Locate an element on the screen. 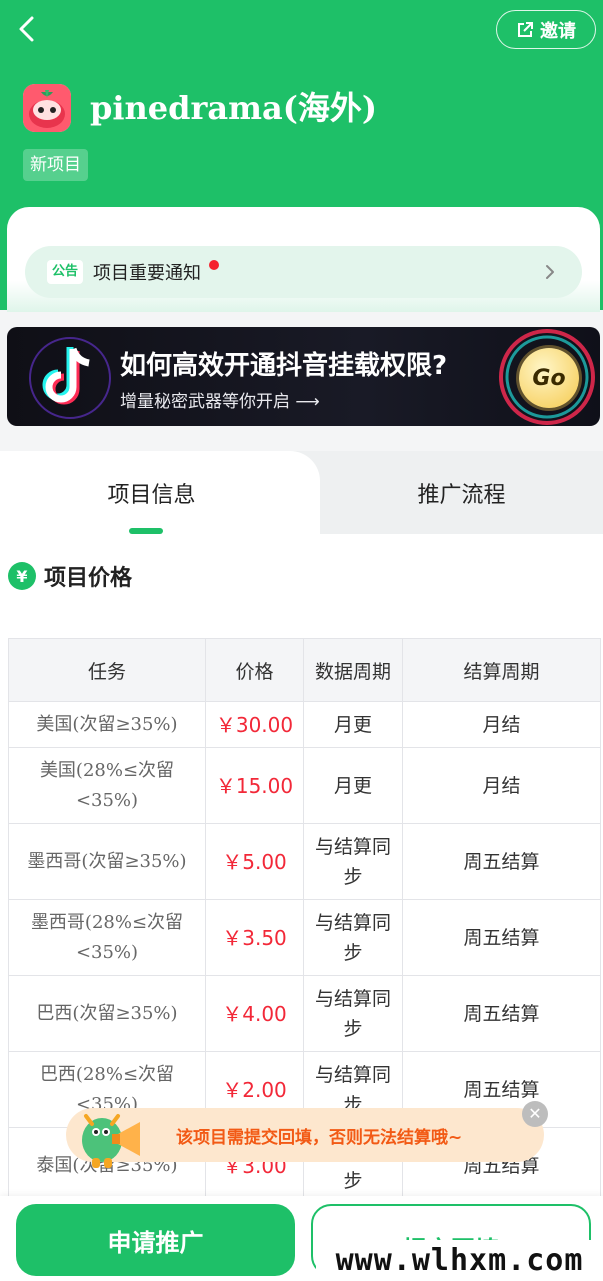 The height and width of the screenshot is (1281, 603). chevron-left-icon is located at coordinates (26, 29).